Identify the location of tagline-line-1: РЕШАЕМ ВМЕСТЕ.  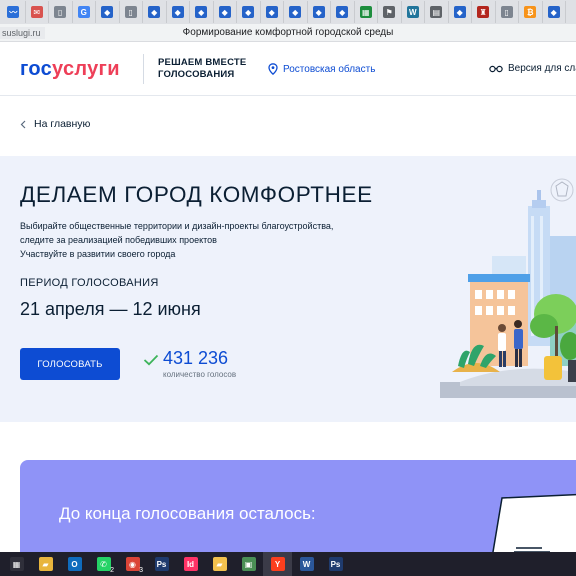
(202, 62).